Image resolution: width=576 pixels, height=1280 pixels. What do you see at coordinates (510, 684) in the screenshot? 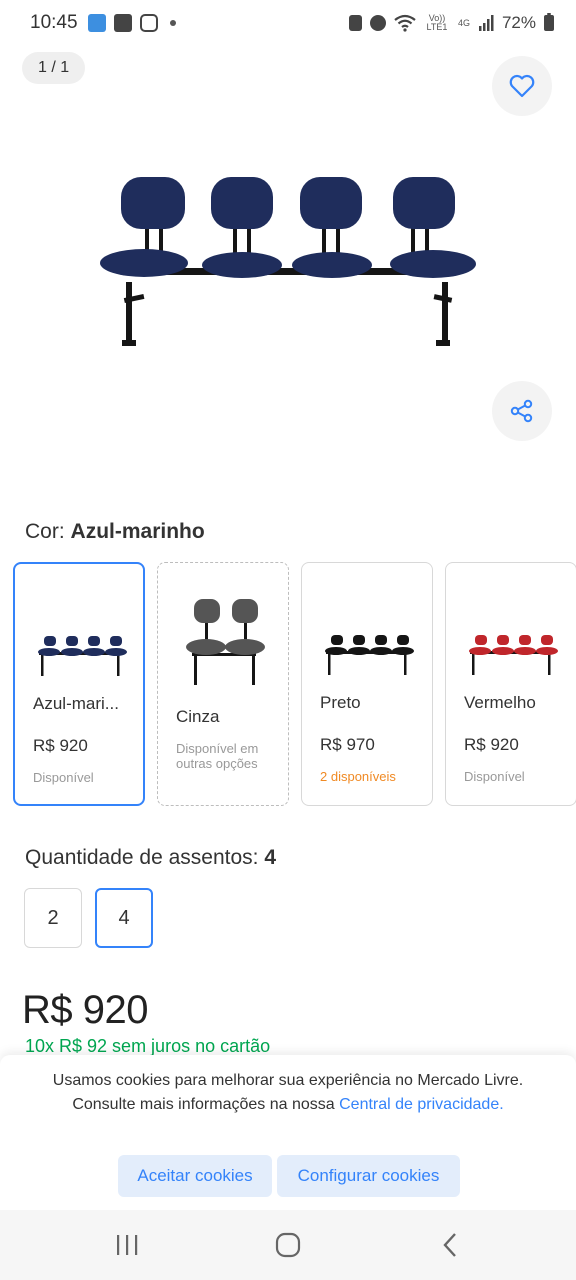
I see `color-variant-vermelho: Vermelho R$ 920 Disponível` at bounding box center [510, 684].